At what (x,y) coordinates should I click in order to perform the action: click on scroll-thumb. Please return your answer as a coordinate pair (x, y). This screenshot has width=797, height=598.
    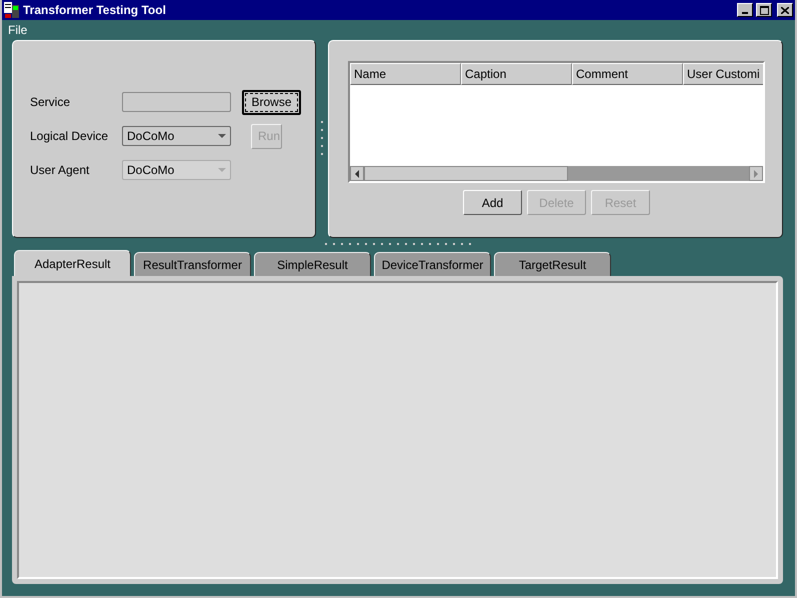
    Looking at the image, I should click on (466, 173).